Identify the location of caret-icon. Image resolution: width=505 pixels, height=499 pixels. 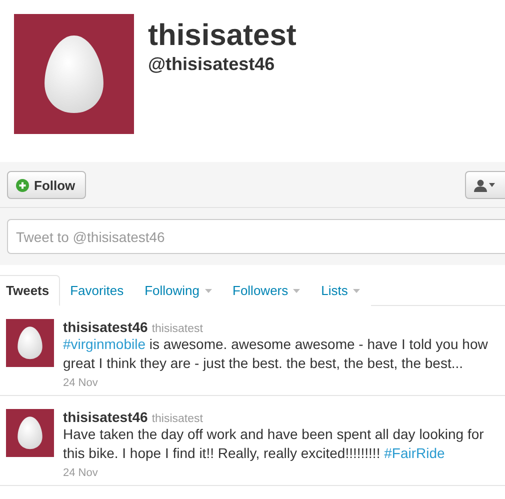
(492, 185).